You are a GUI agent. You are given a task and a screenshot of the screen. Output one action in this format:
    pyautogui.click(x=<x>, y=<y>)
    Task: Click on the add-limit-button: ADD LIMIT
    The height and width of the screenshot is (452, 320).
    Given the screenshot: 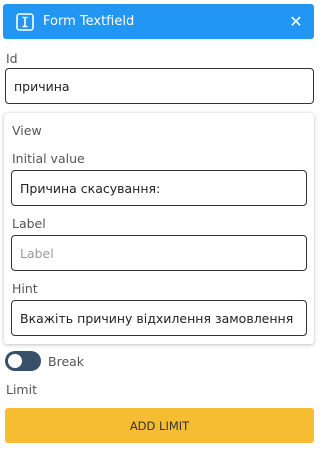 What is the action you would take?
    pyautogui.click(x=159, y=425)
    